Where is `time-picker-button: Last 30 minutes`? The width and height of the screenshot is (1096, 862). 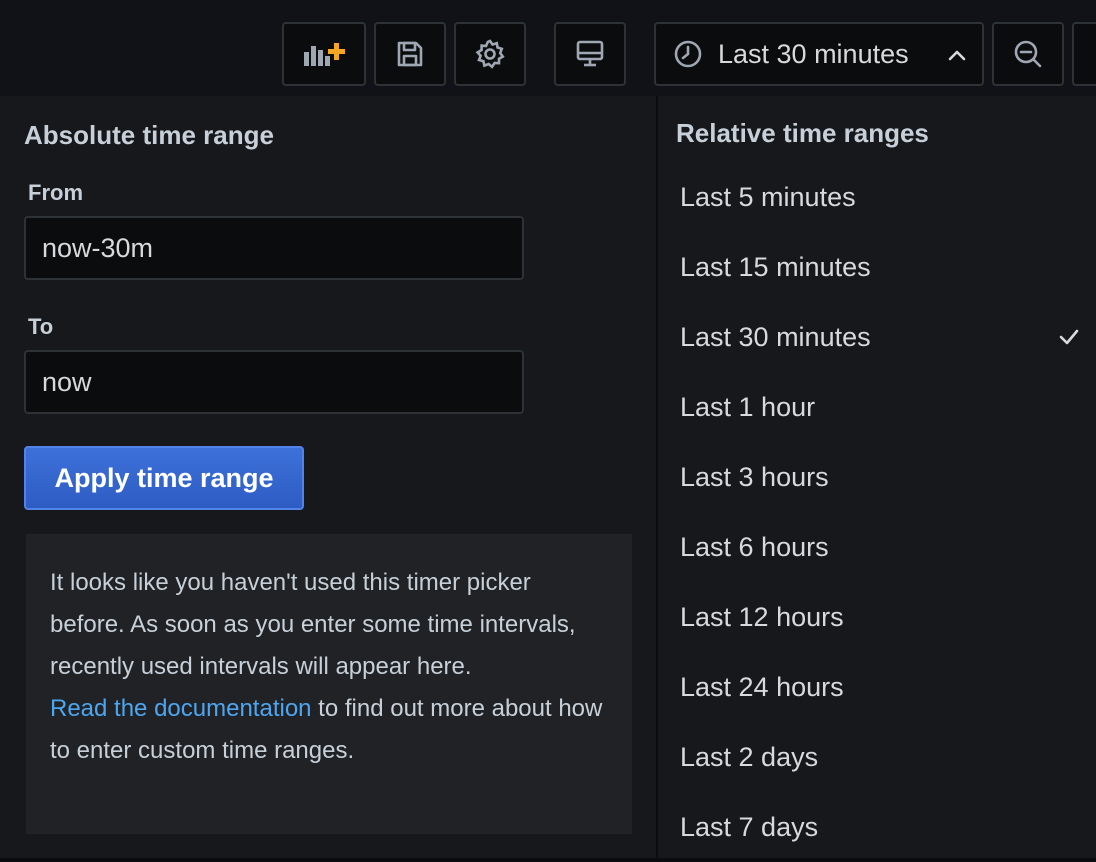
time-picker-button: Last 30 minutes is located at coordinates (819, 54).